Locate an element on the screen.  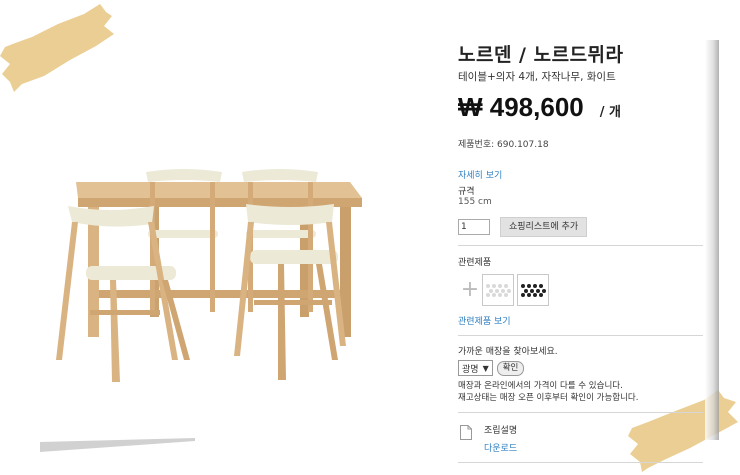
spec-label: 규격 is located at coordinates (466, 192).